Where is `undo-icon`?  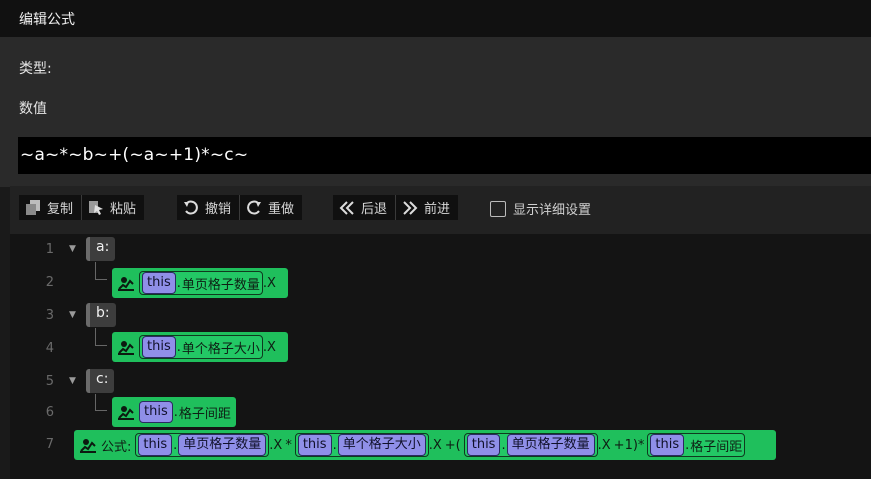
undo-icon is located at coordinates (191, 208).